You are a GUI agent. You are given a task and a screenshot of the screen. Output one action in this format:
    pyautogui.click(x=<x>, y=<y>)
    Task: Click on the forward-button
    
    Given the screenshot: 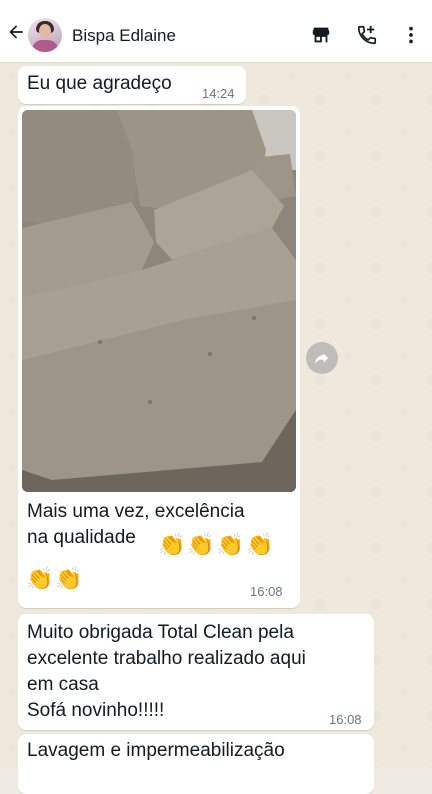 What is the action you would take?
    pyautogui.click(x=322, y=358)
    